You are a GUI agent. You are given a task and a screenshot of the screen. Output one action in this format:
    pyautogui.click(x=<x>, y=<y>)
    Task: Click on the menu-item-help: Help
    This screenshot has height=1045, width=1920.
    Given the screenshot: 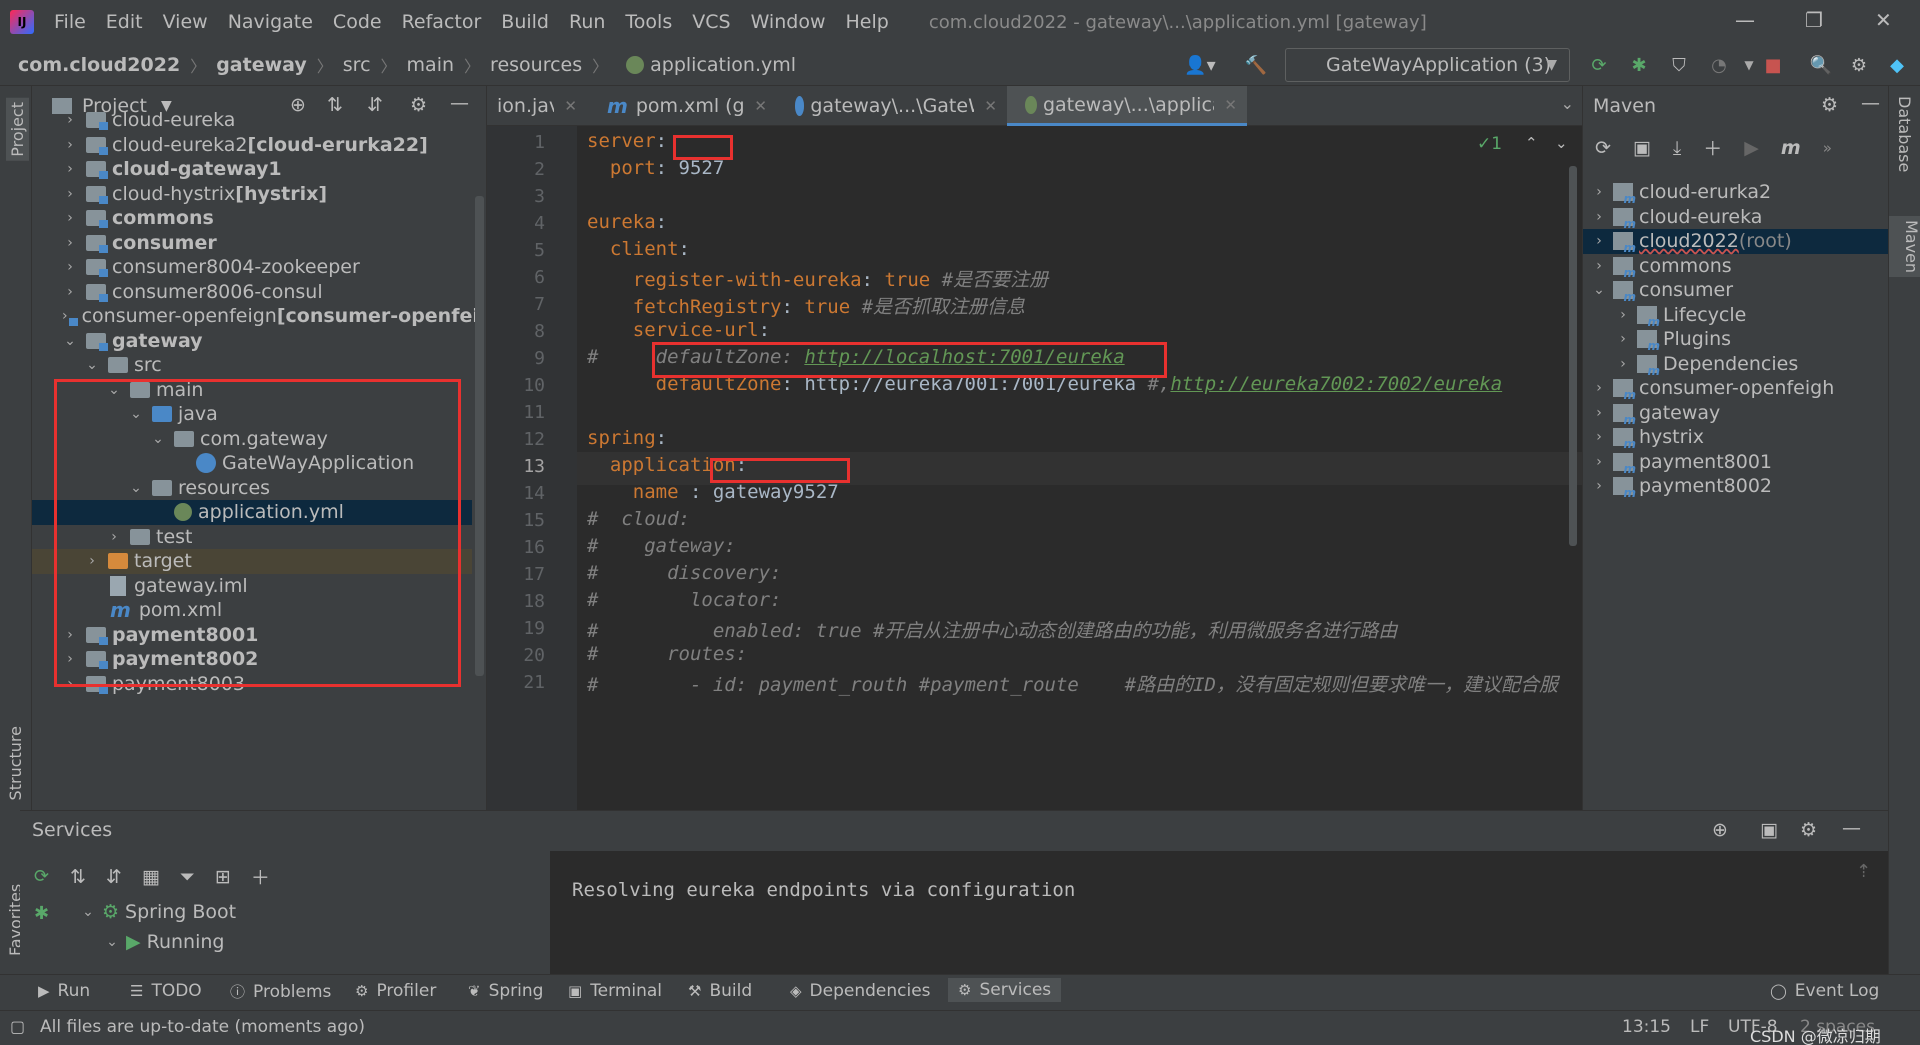 What is the action you would take?
    pyautogui.click(x=866, y=22)
    